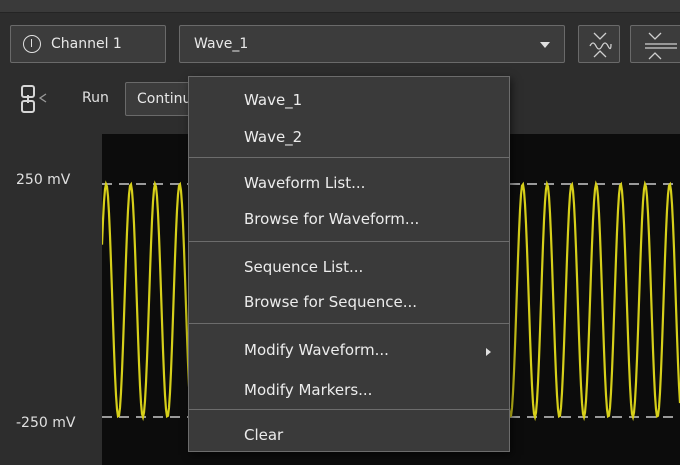 The width and height of the screenshot is (680, 465). What do you see at coordinates (273, 137) in the screenshot?
I see `menu-item-wave-2: Wave_2` at bounding box center [273, 137].